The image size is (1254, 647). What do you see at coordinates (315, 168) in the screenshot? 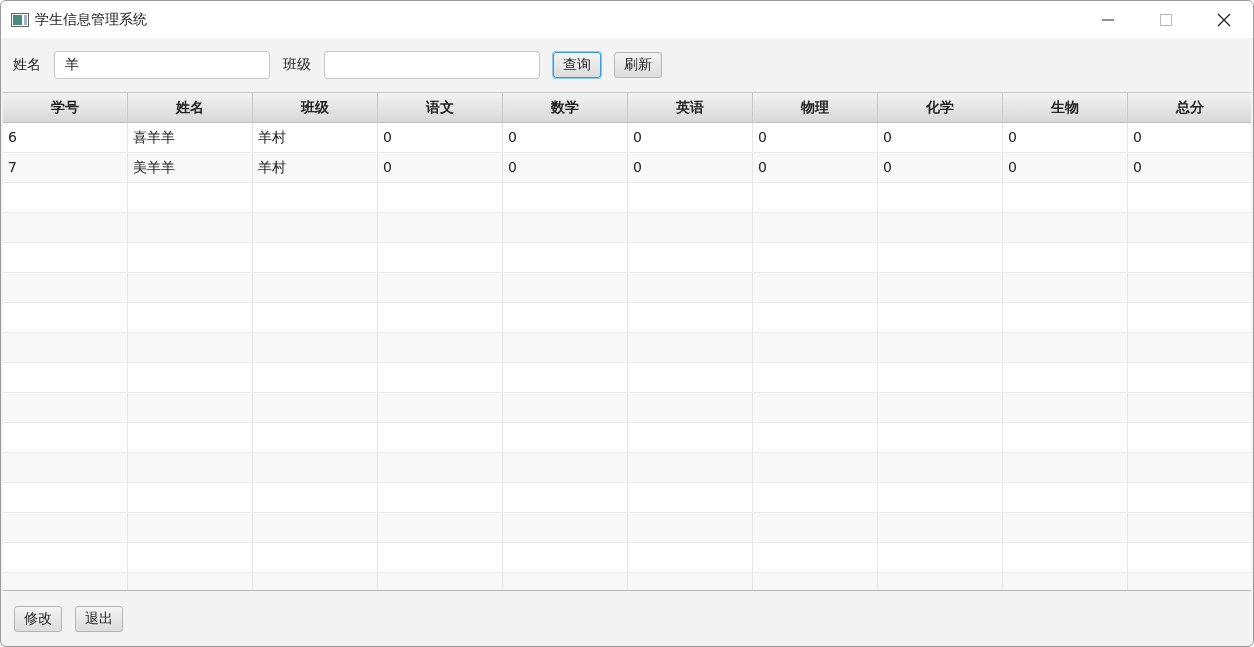
I see `table-cell: 羊村` at bounding box center [315, 168].